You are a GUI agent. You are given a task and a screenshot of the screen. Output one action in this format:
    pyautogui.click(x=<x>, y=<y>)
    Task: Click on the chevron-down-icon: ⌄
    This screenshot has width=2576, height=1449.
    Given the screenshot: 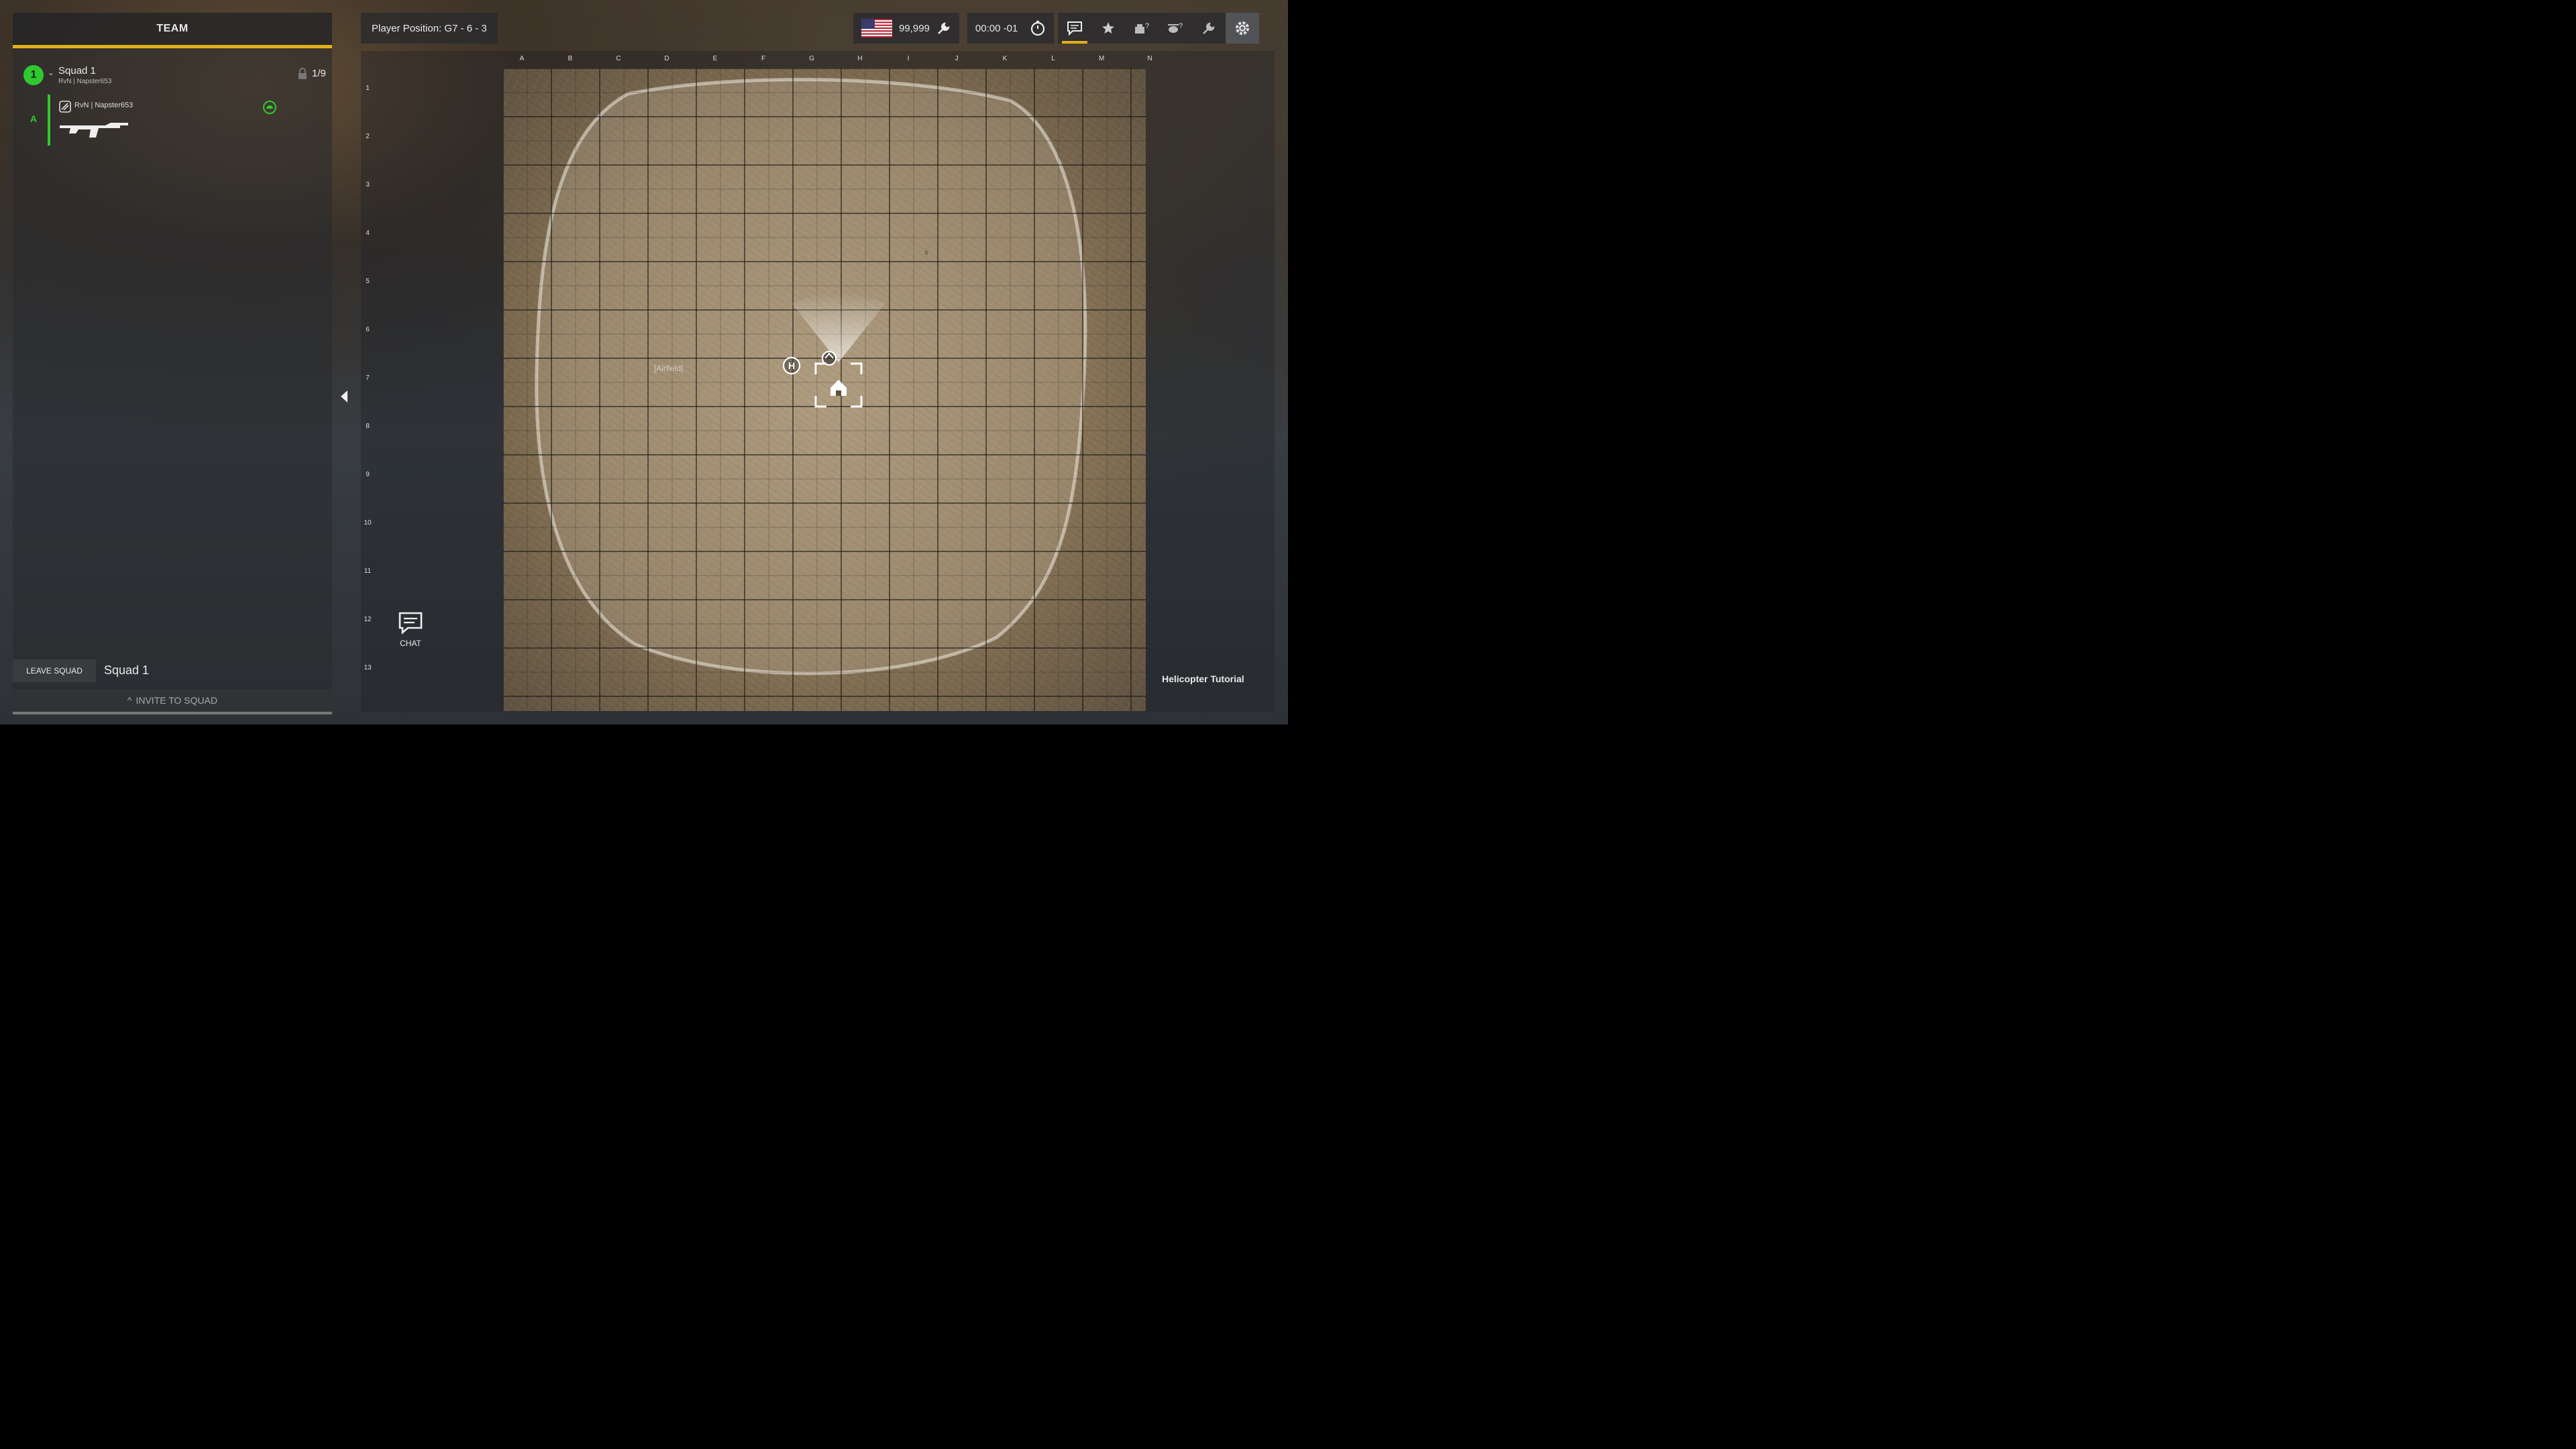 What is the action you would take?
    pyautogui.click(x=51, y=72)
    